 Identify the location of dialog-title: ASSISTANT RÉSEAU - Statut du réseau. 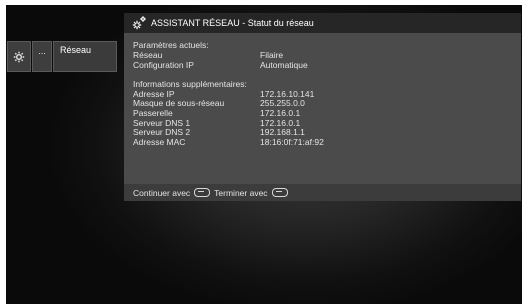
(232, 23).